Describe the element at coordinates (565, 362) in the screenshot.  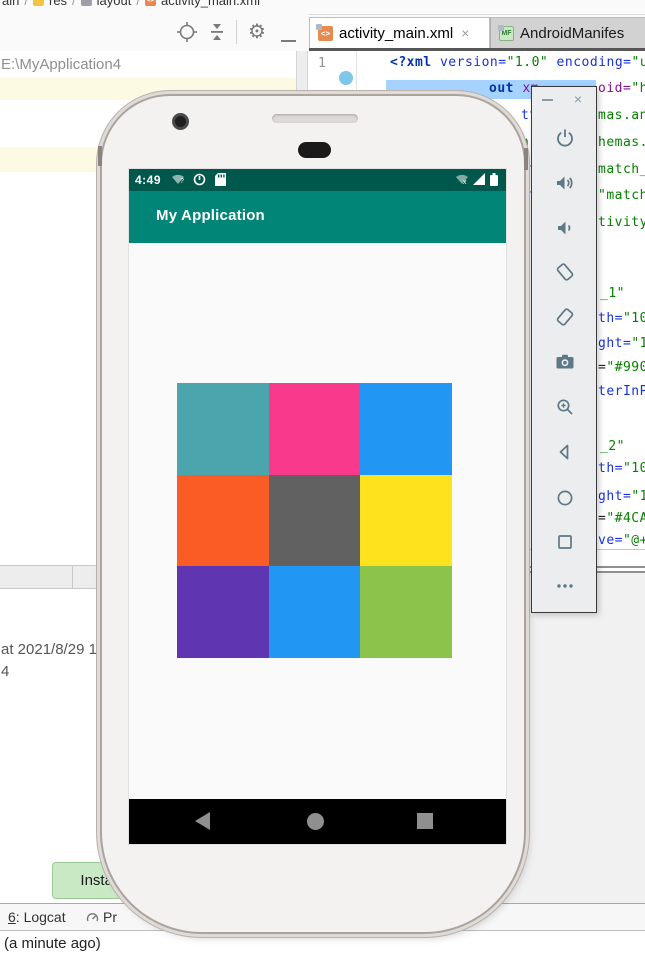
I see `camera-icon` at that location.